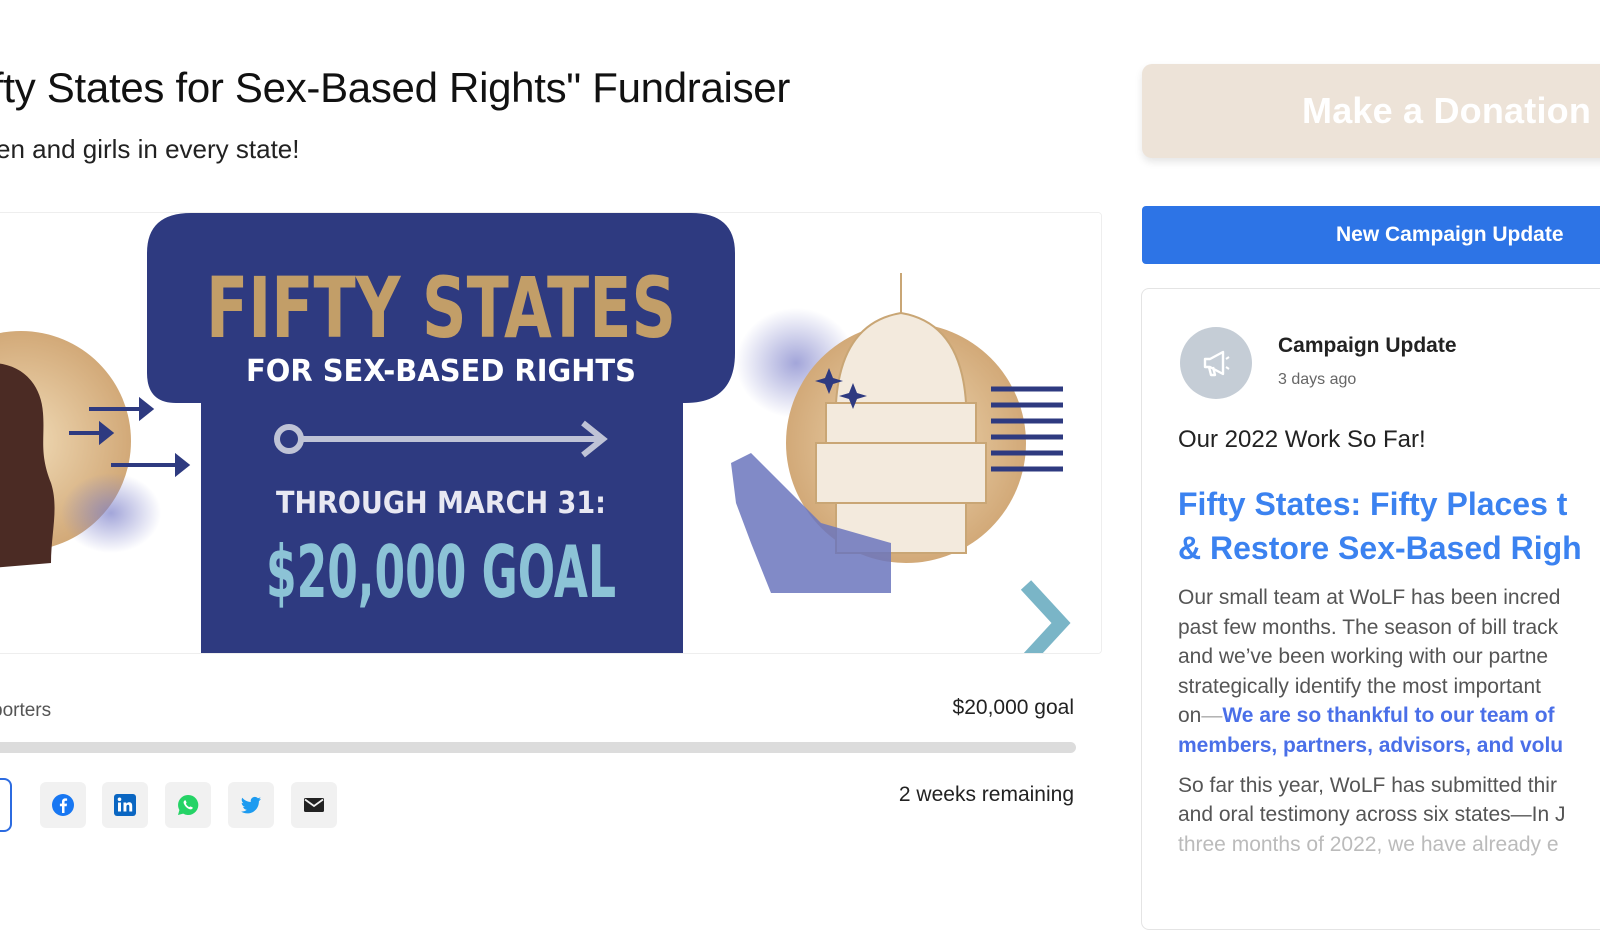 The height and width of the screenshot is (930, 1600). Describe the element at coordinates (1380, 548) in the screenshot. I see `update-title-line-2: & Restore Sex-Based Righ` at that location.